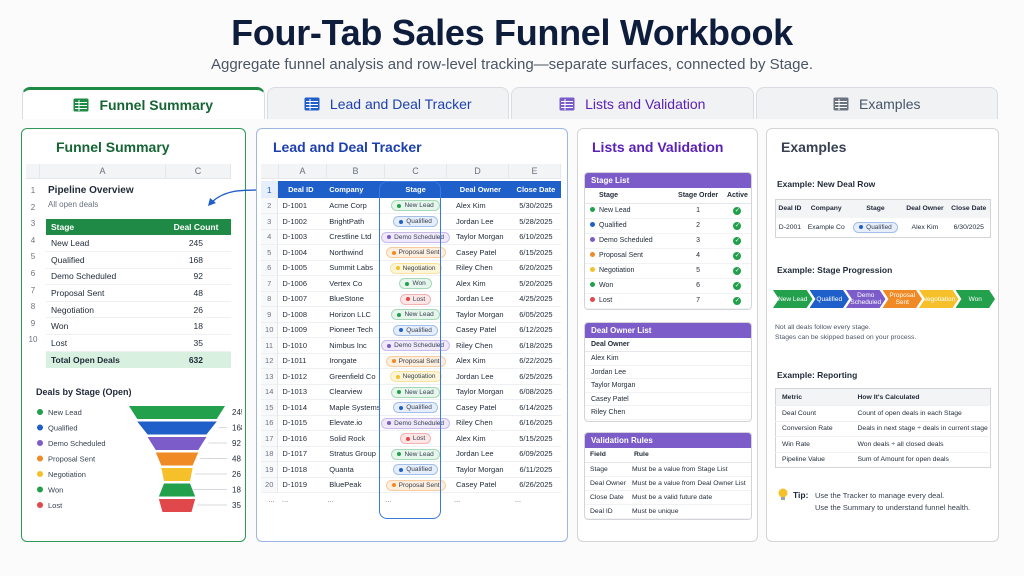 The image size is (1024, 576). Describe the element at coordinates (236, 490) in the screenshot. I see `data-label: 18` at that location.